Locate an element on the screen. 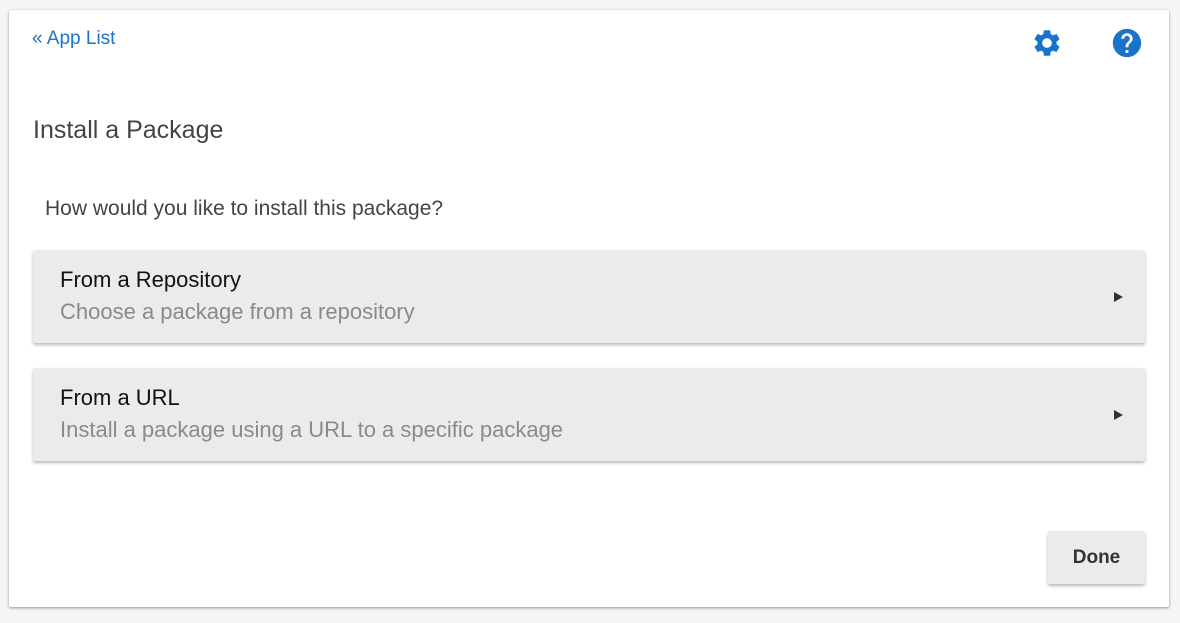  settings-button is located at coordinates (1047, 43).